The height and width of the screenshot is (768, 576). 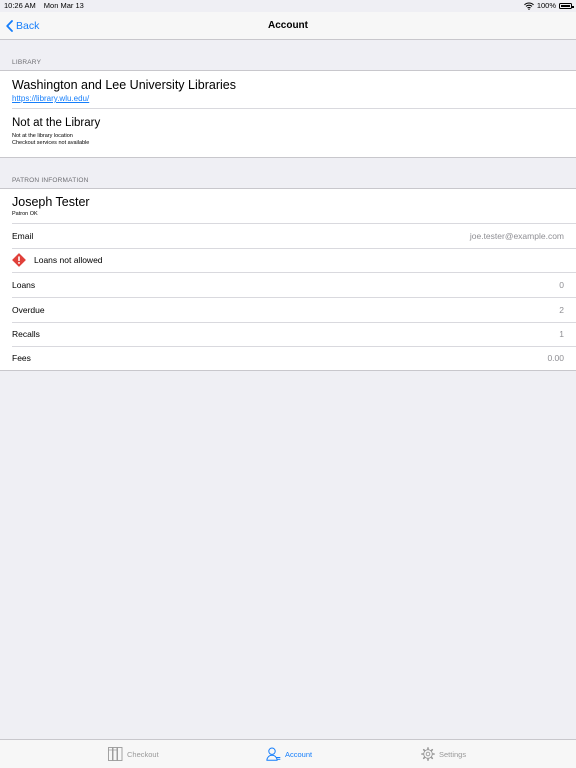 I want to click on gear-icon, so click(x=428, y=754).